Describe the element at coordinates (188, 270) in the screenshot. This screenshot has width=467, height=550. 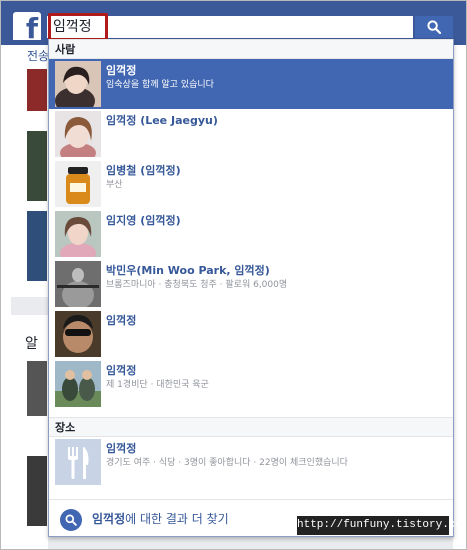
I see `result-name: 박민우(Min Woo Park, 임꺽정)` at that location.